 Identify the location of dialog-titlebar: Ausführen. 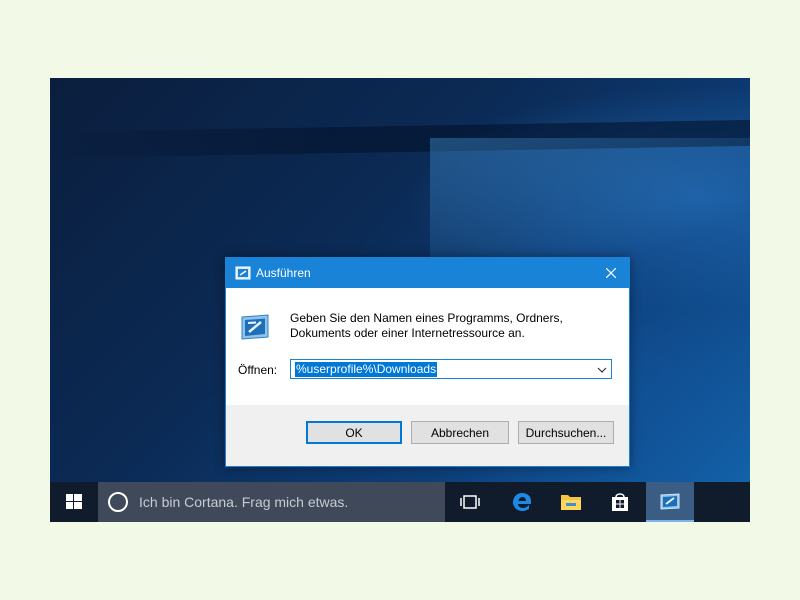
(427, 273).